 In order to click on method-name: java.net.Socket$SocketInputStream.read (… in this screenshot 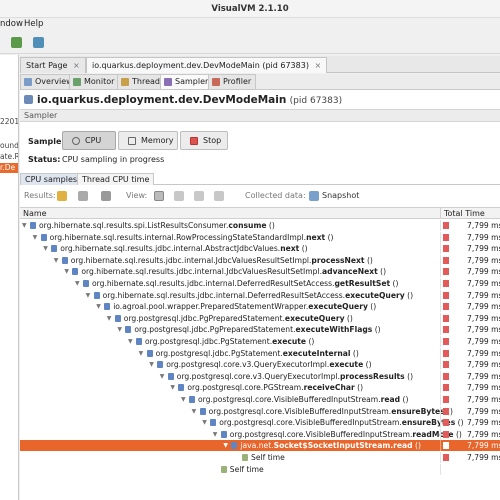, I will do `click(330, 445)`.